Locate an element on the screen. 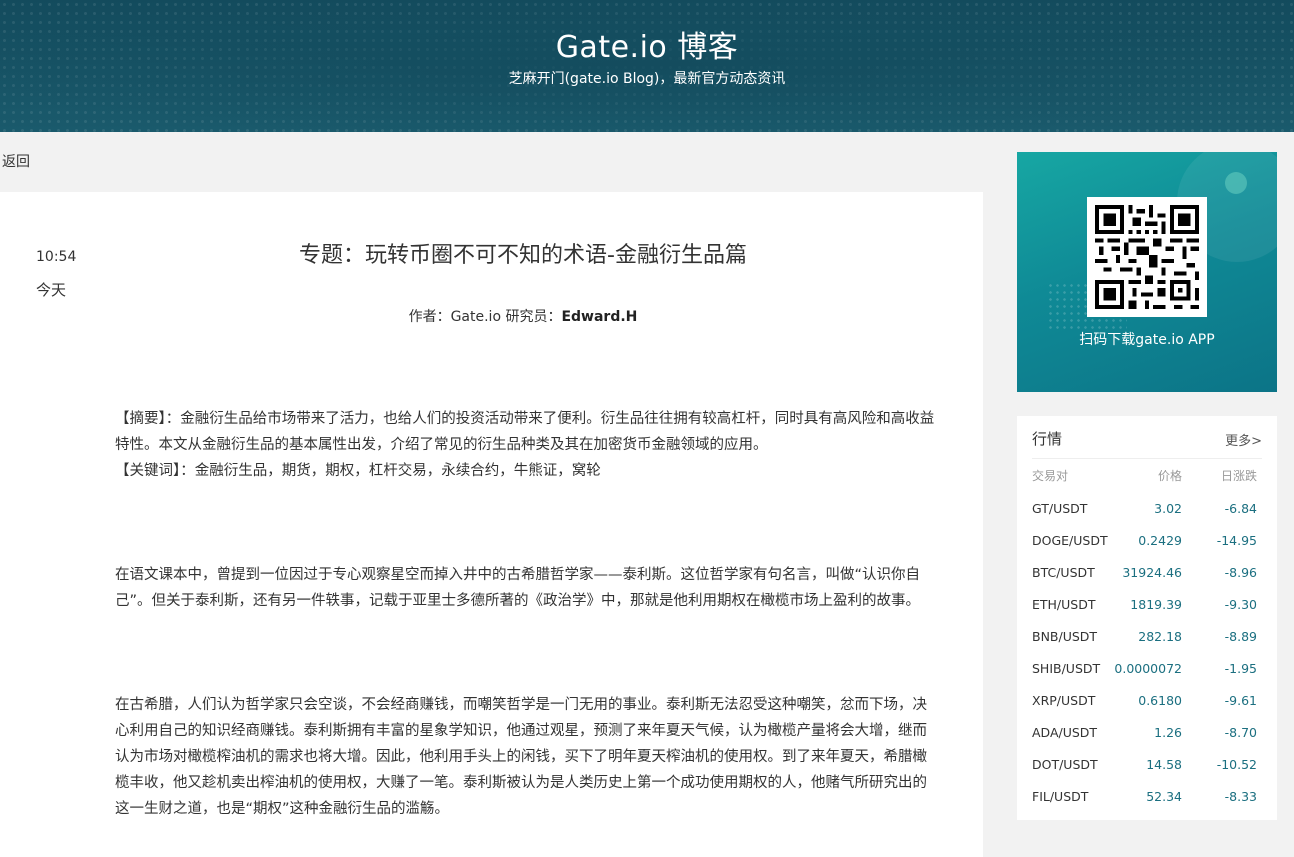  header-price: 价格 is located at coordinates (1169, 476).